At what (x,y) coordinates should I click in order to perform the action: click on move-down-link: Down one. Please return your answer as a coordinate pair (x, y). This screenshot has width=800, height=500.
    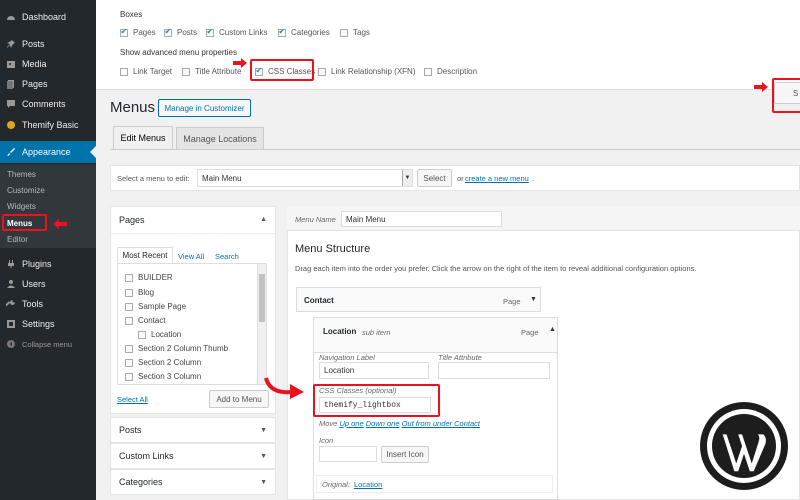
    Looking at the image, I should click on (383, 423).